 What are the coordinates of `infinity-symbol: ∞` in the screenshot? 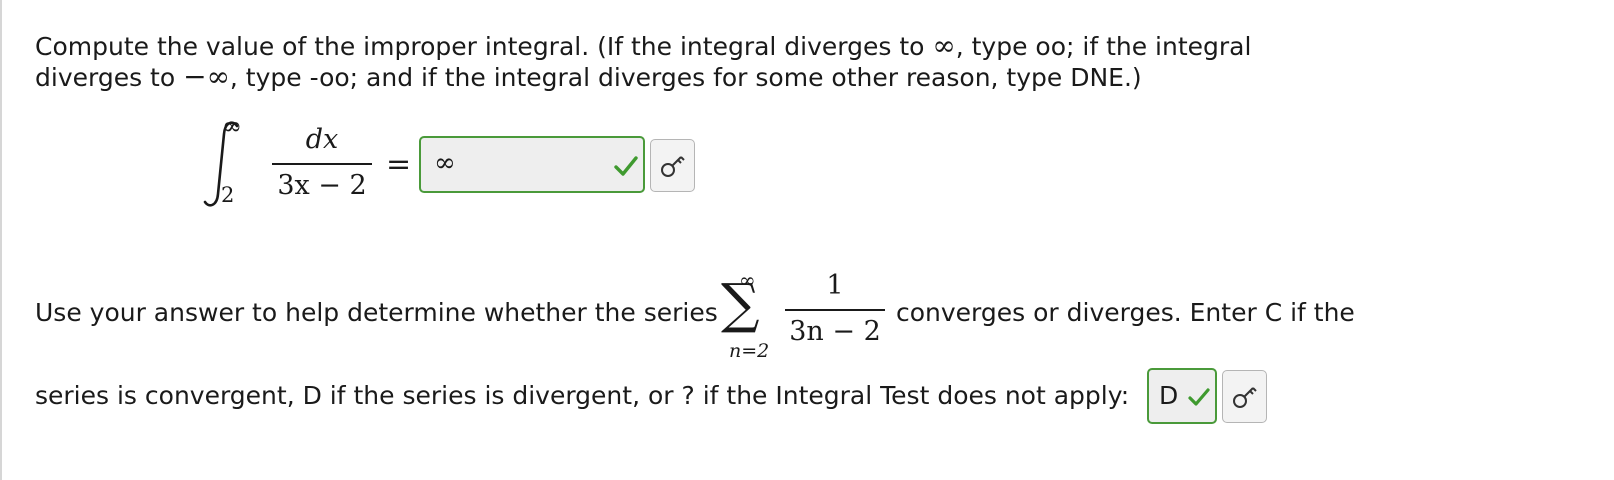 It's located at (944, 45).